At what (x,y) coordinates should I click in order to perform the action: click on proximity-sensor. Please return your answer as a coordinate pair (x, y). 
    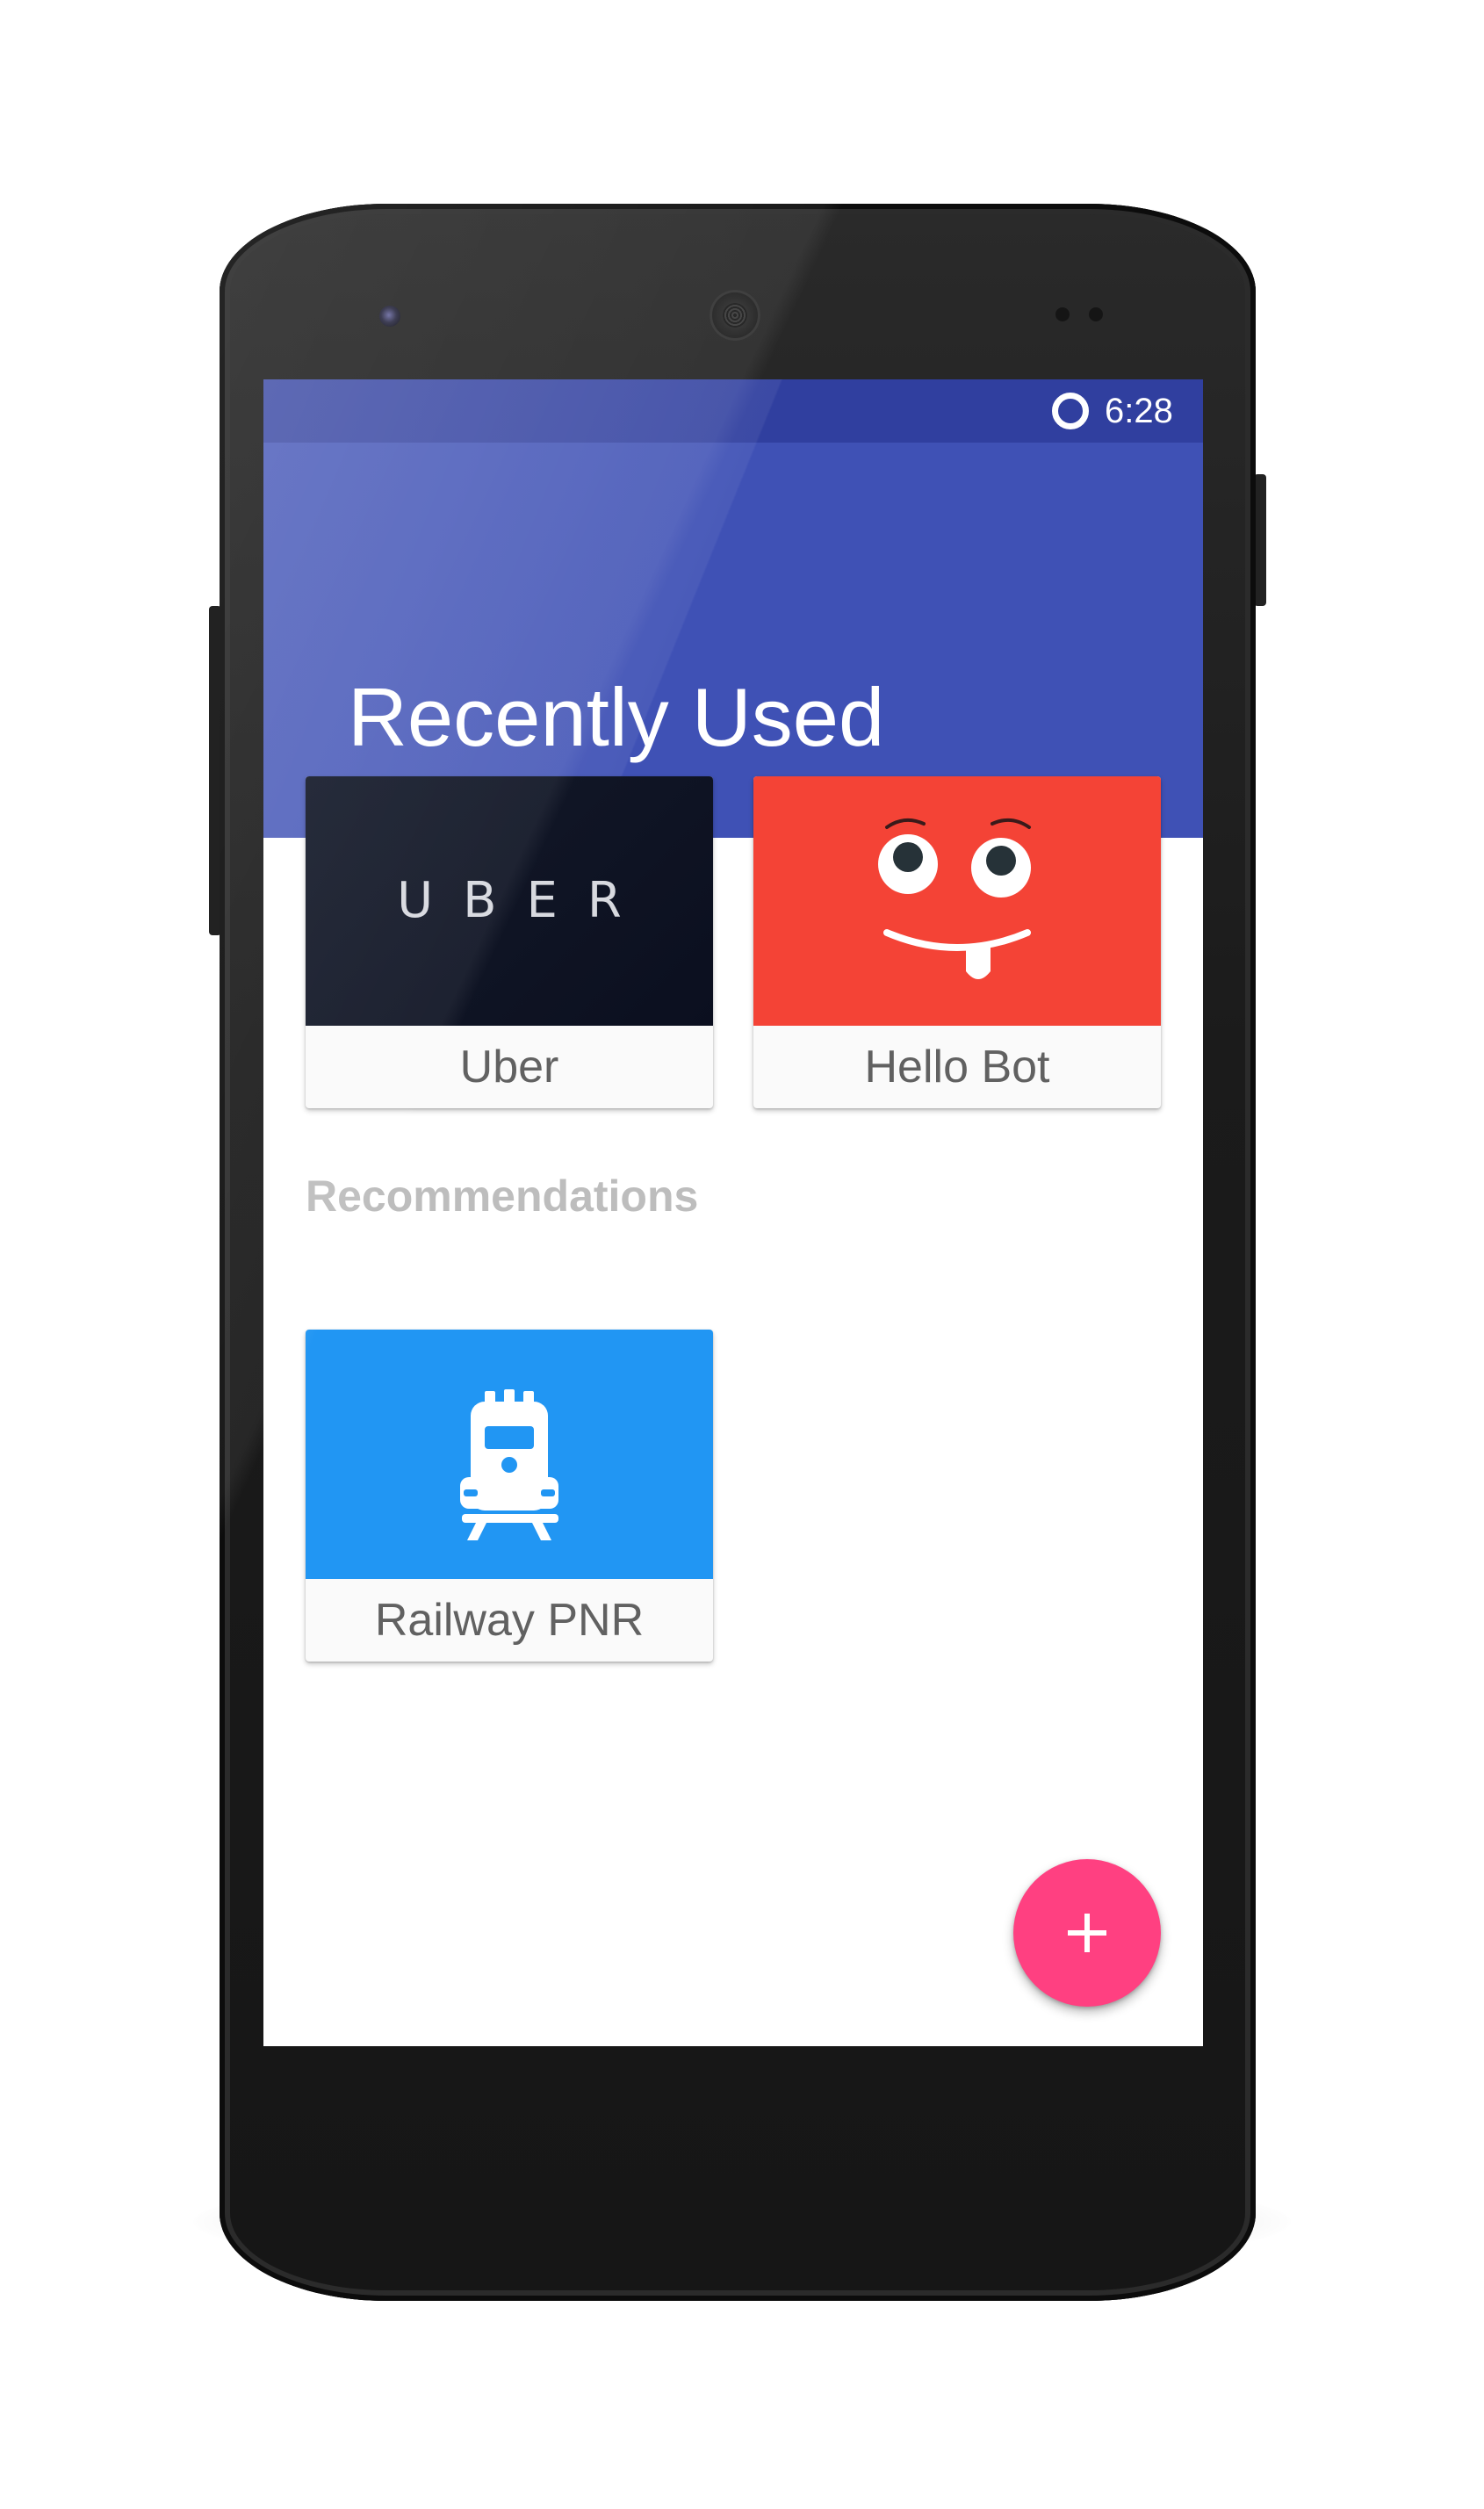
    Looking at the image, I should click on (1062, 314).